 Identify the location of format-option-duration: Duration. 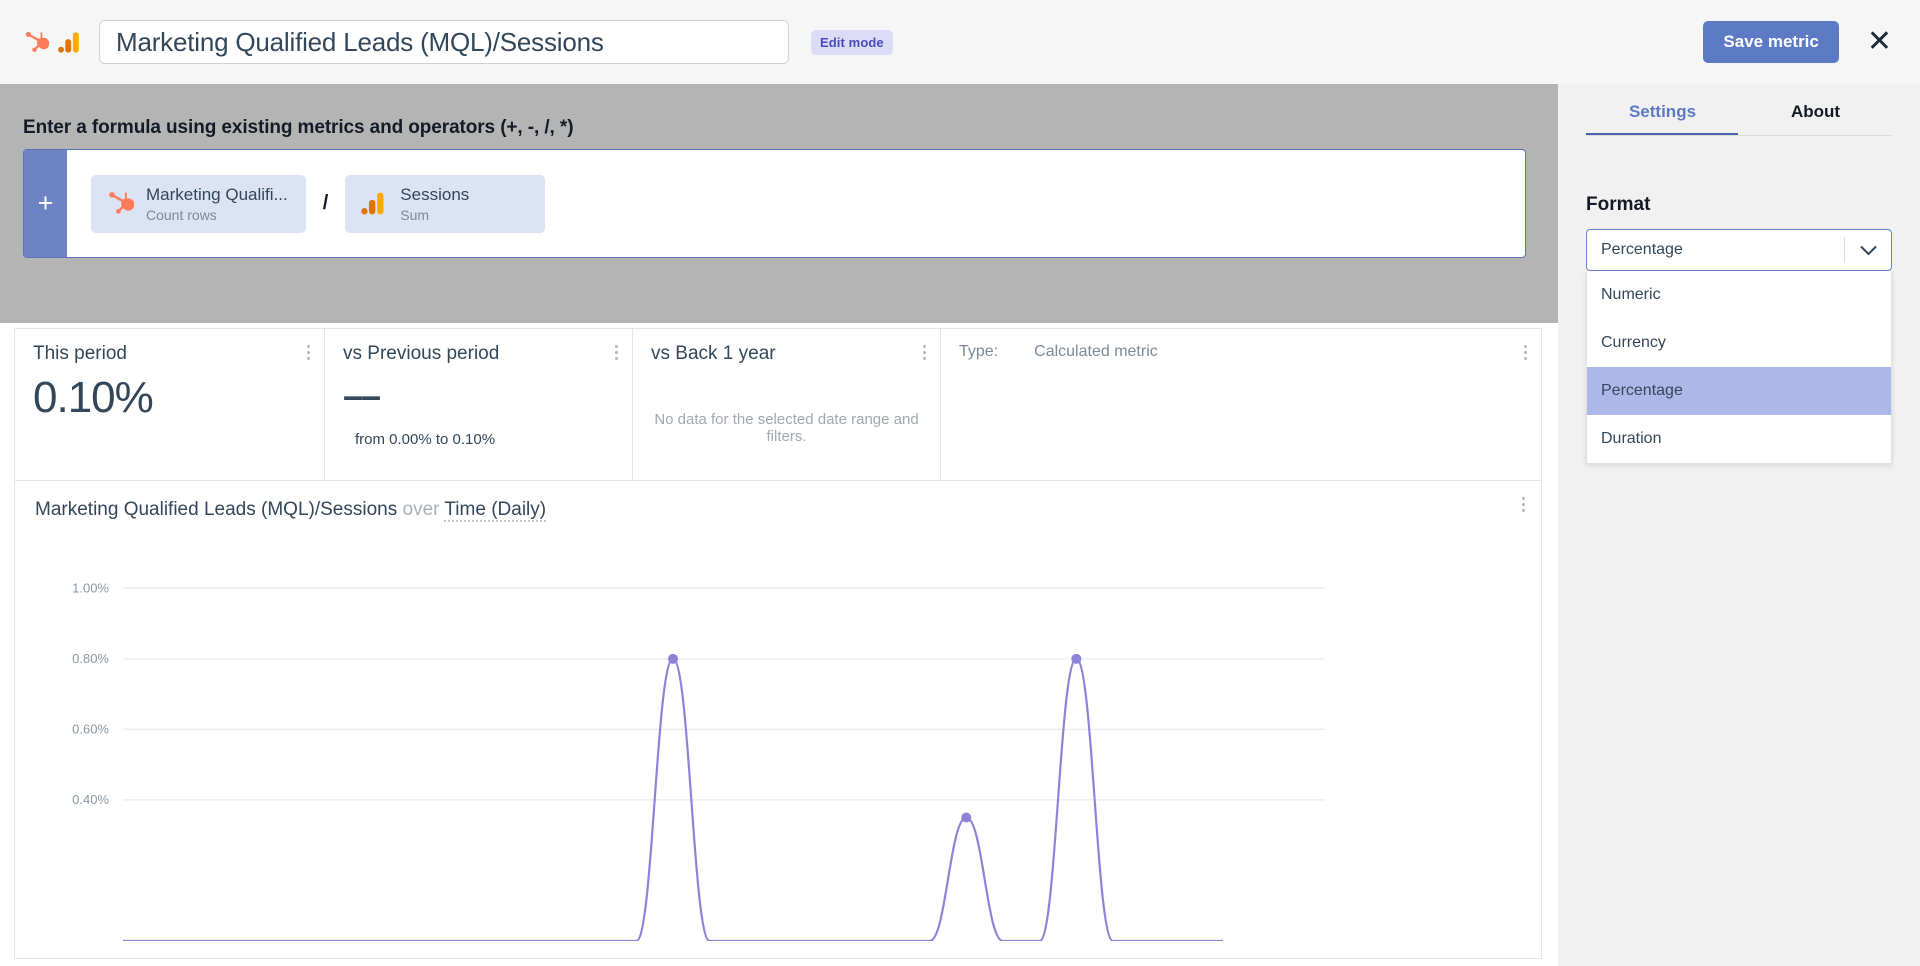
(1739, 439).